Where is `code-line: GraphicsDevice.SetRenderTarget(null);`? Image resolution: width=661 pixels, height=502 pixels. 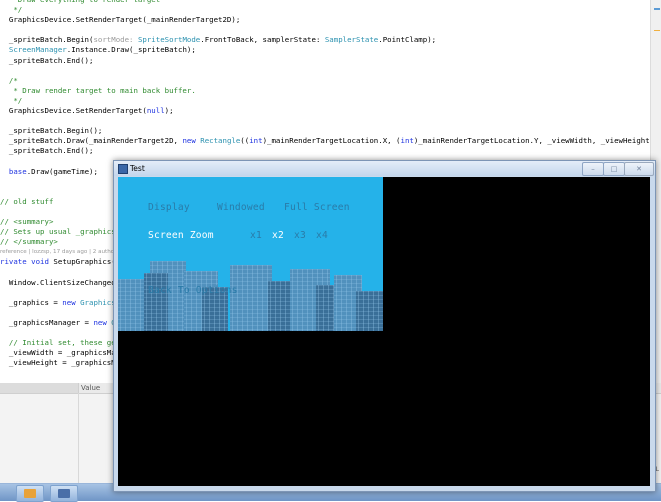 code-line: GraphicsDevice.SetRenderTarget(null); is located at coordinates (325, 111).